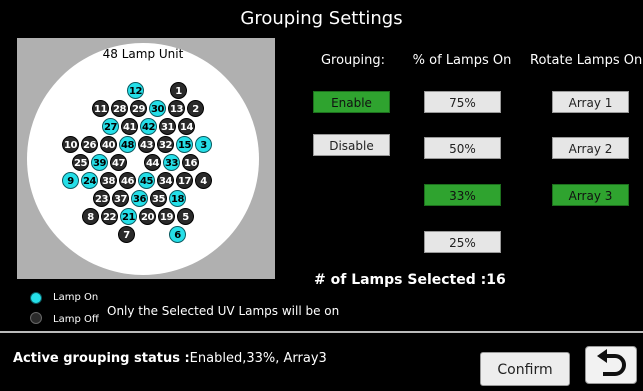 Image resolution: width=643 pixels, height=391 pixels. I want to click on lamp-28: 28, so click(119, 108).